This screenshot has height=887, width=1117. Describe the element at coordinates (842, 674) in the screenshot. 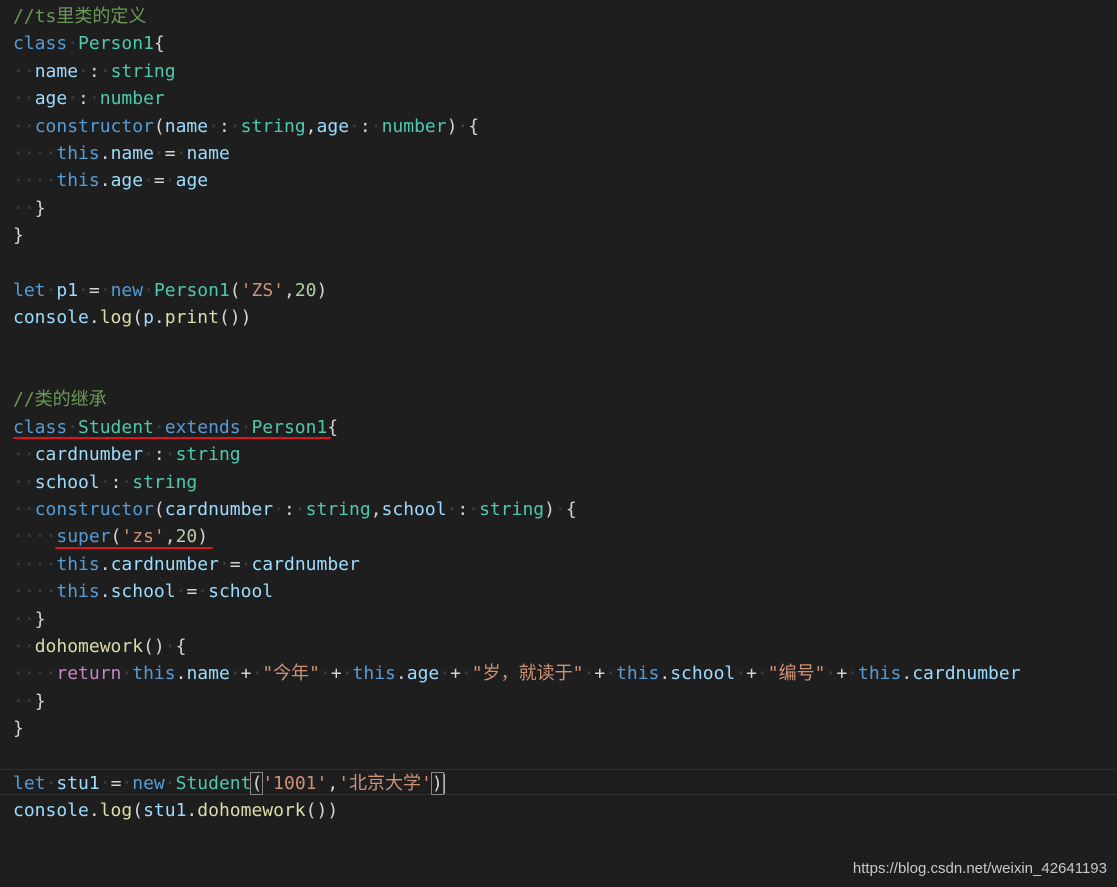

I see `code-token: +` at that location.